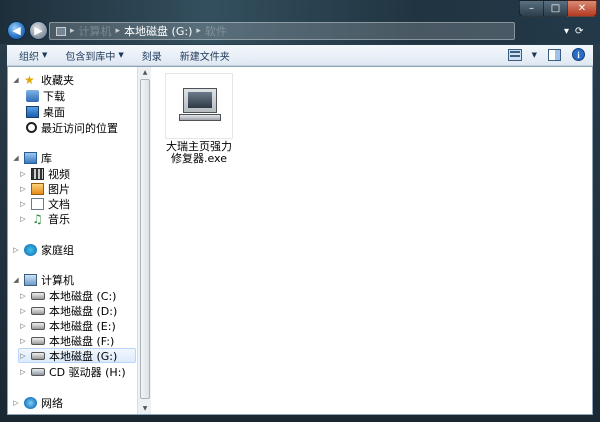 The height and width of the screenshot is (422, 600). I want to click on nav-item-downloads: 下载, so click(45, 95).